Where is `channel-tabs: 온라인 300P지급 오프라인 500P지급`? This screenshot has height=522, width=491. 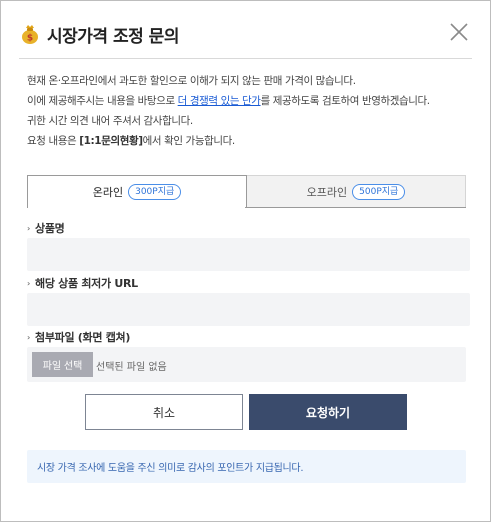
channel-tabs: 온라인 300P지급 오프라인 500P지급 is located at coordinates (246, 191).